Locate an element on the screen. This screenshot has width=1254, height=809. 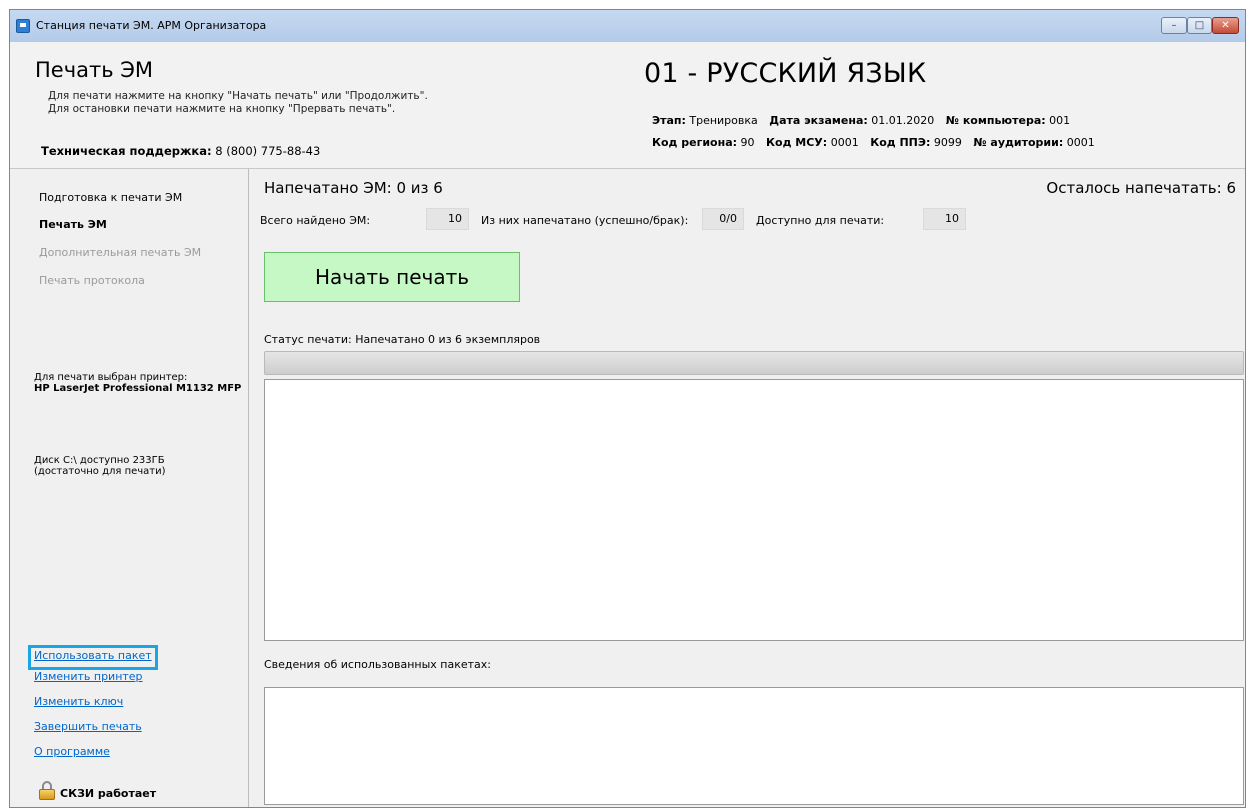
nav-print-em: Печать ЭМ is located at coordinates (73, 224).